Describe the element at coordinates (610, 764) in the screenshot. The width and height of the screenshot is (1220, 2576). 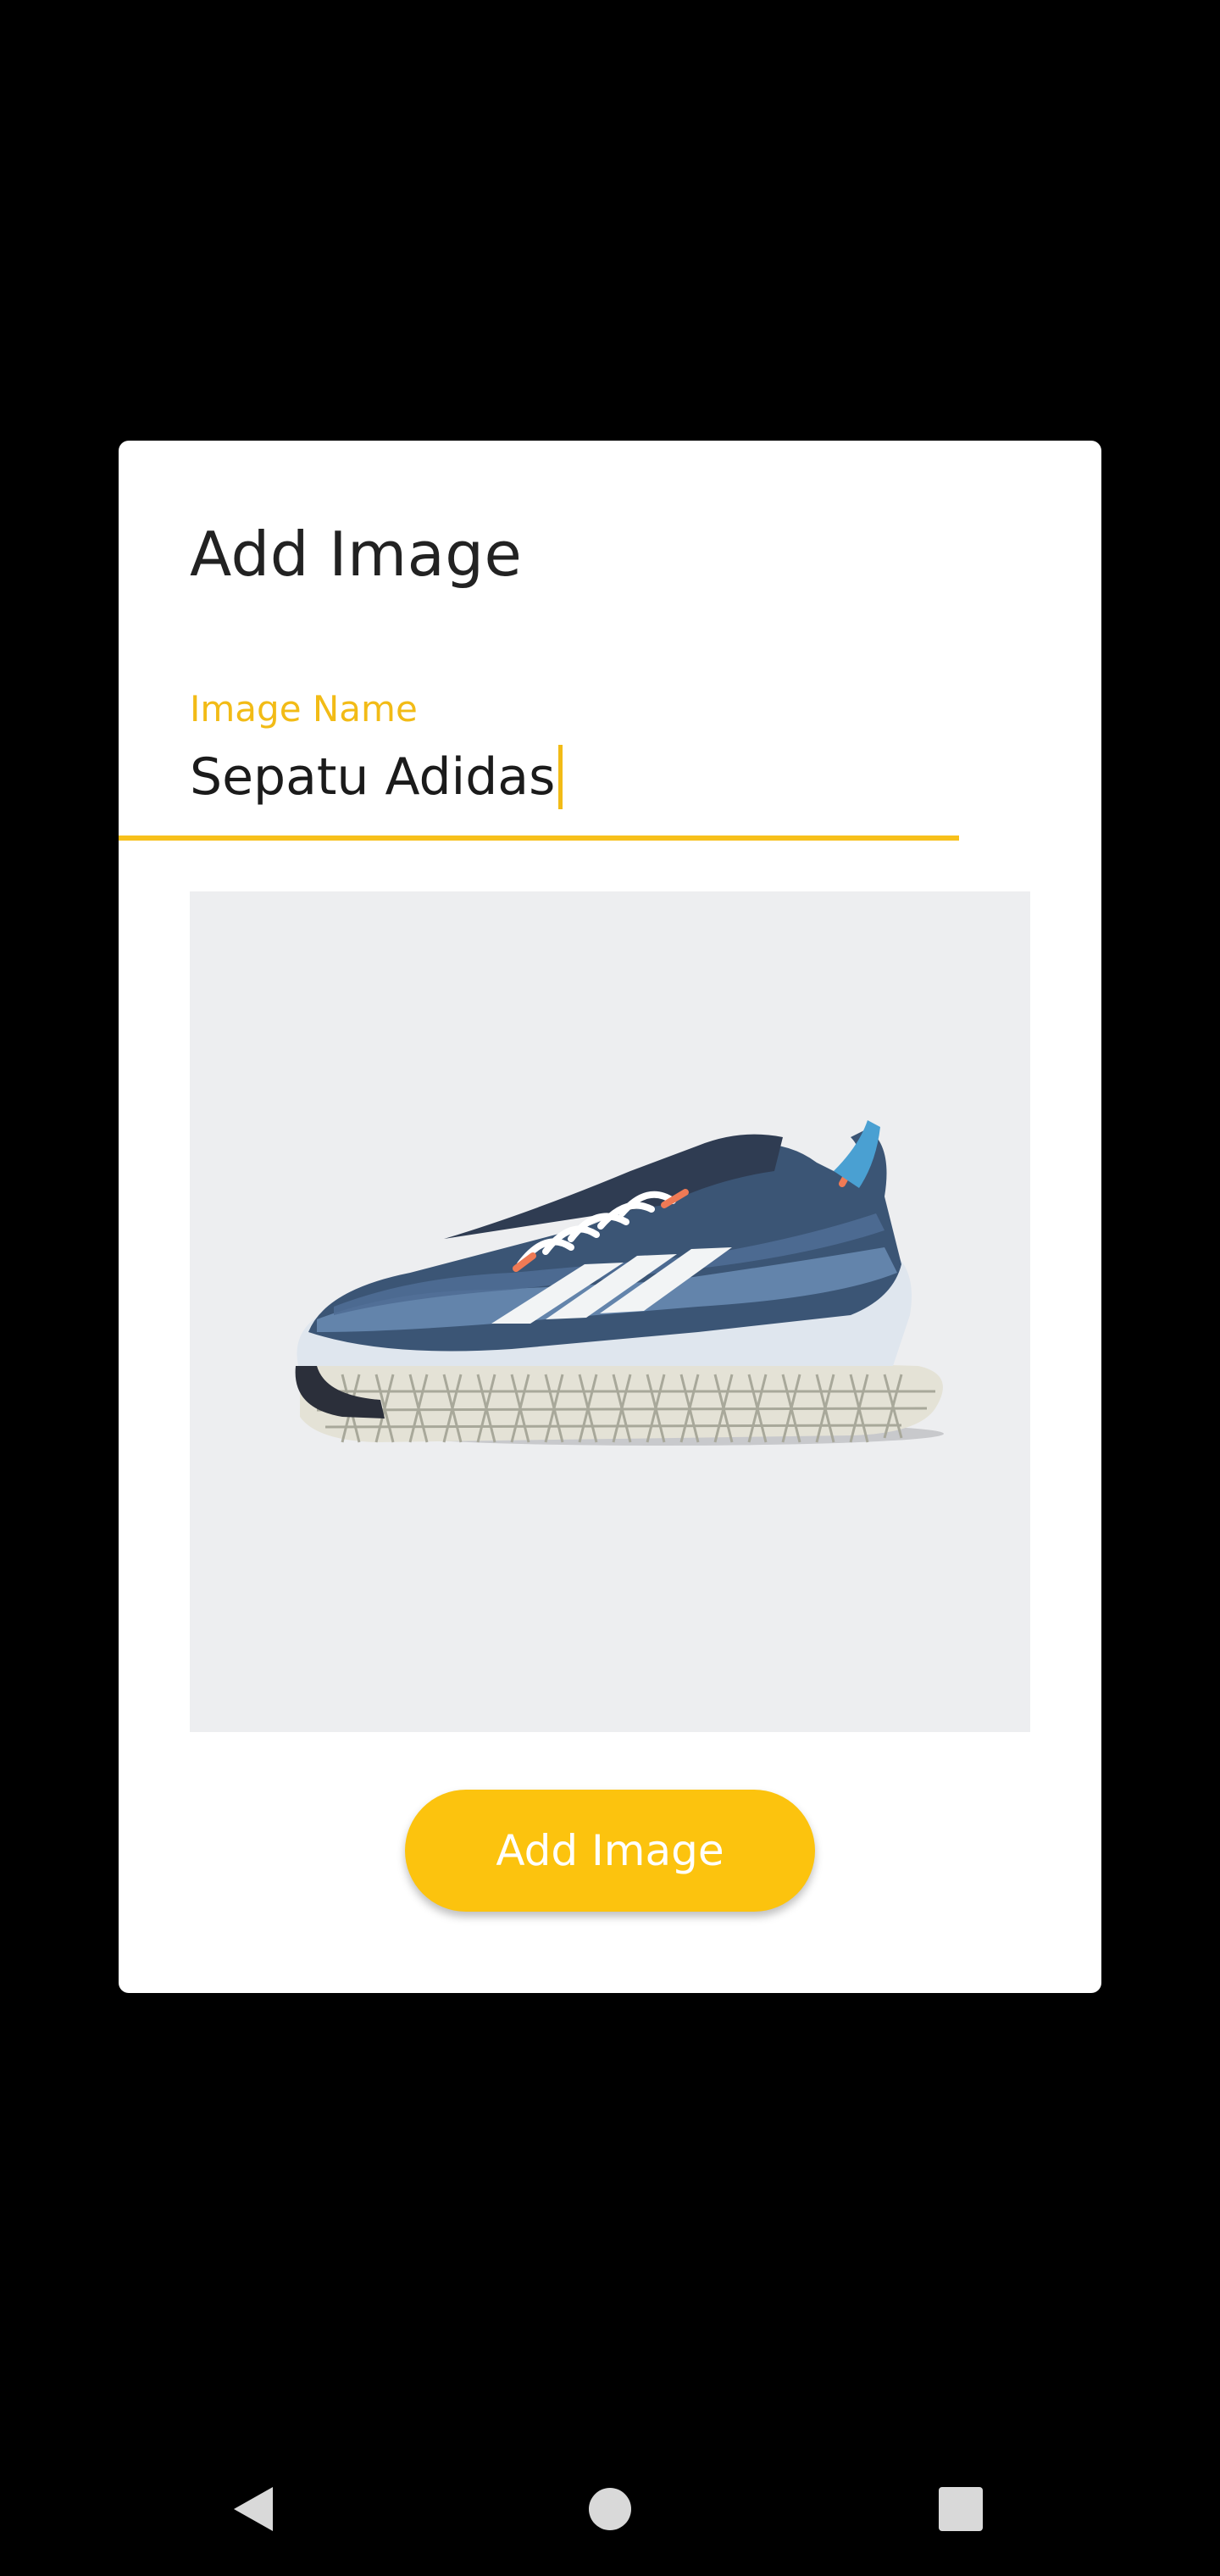
I see `image-name-field: Image Name Sepatu Adidas` at that location.